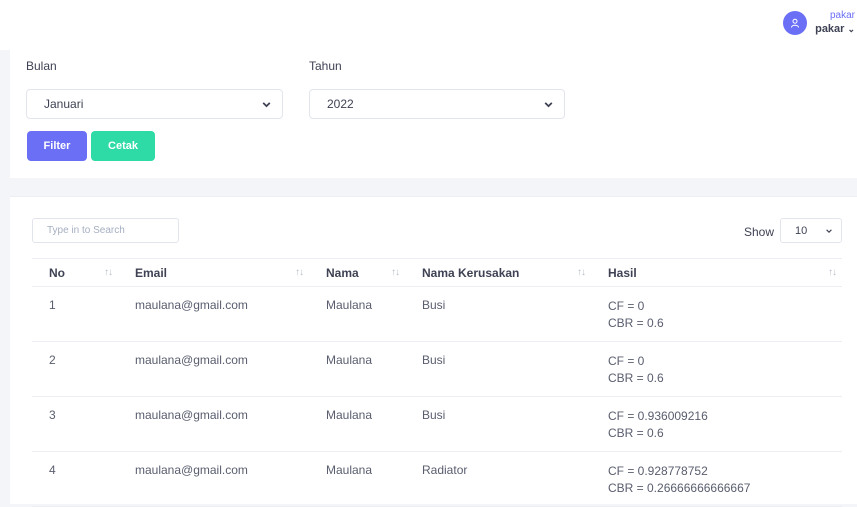  What do you see at coordinates (75, 369) in the screenshot?
I see `cell-no: 2` at bounding box center [75, 369].